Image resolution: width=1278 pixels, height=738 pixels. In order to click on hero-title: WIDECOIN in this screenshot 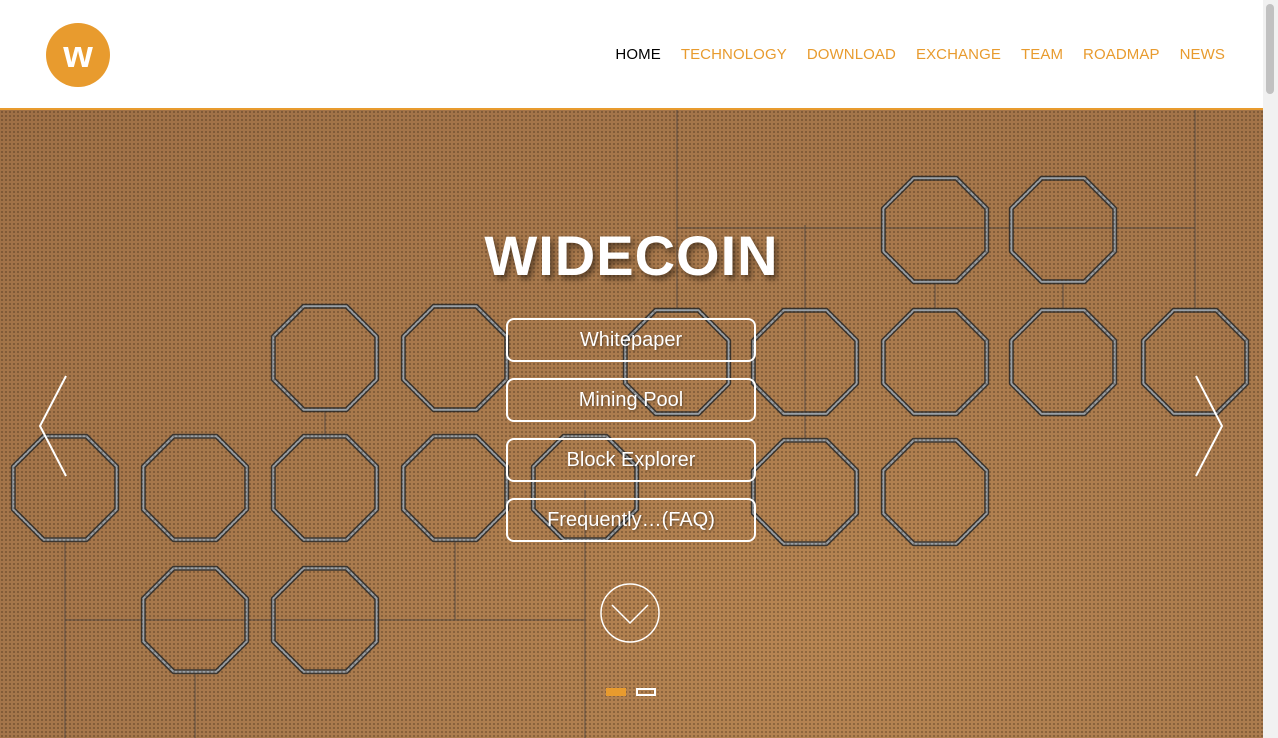, I will do `click(631, 255)`.